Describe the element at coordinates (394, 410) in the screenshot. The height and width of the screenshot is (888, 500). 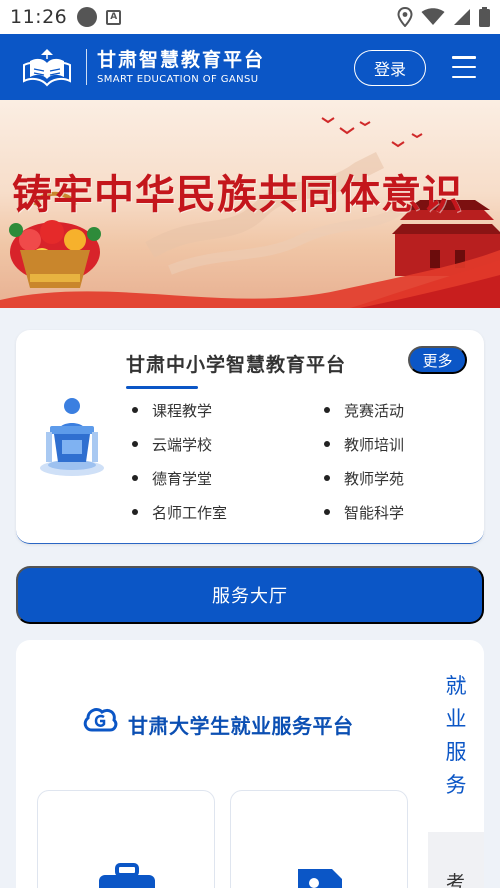
I see `link-competitions: 竞赛活动` at that location.